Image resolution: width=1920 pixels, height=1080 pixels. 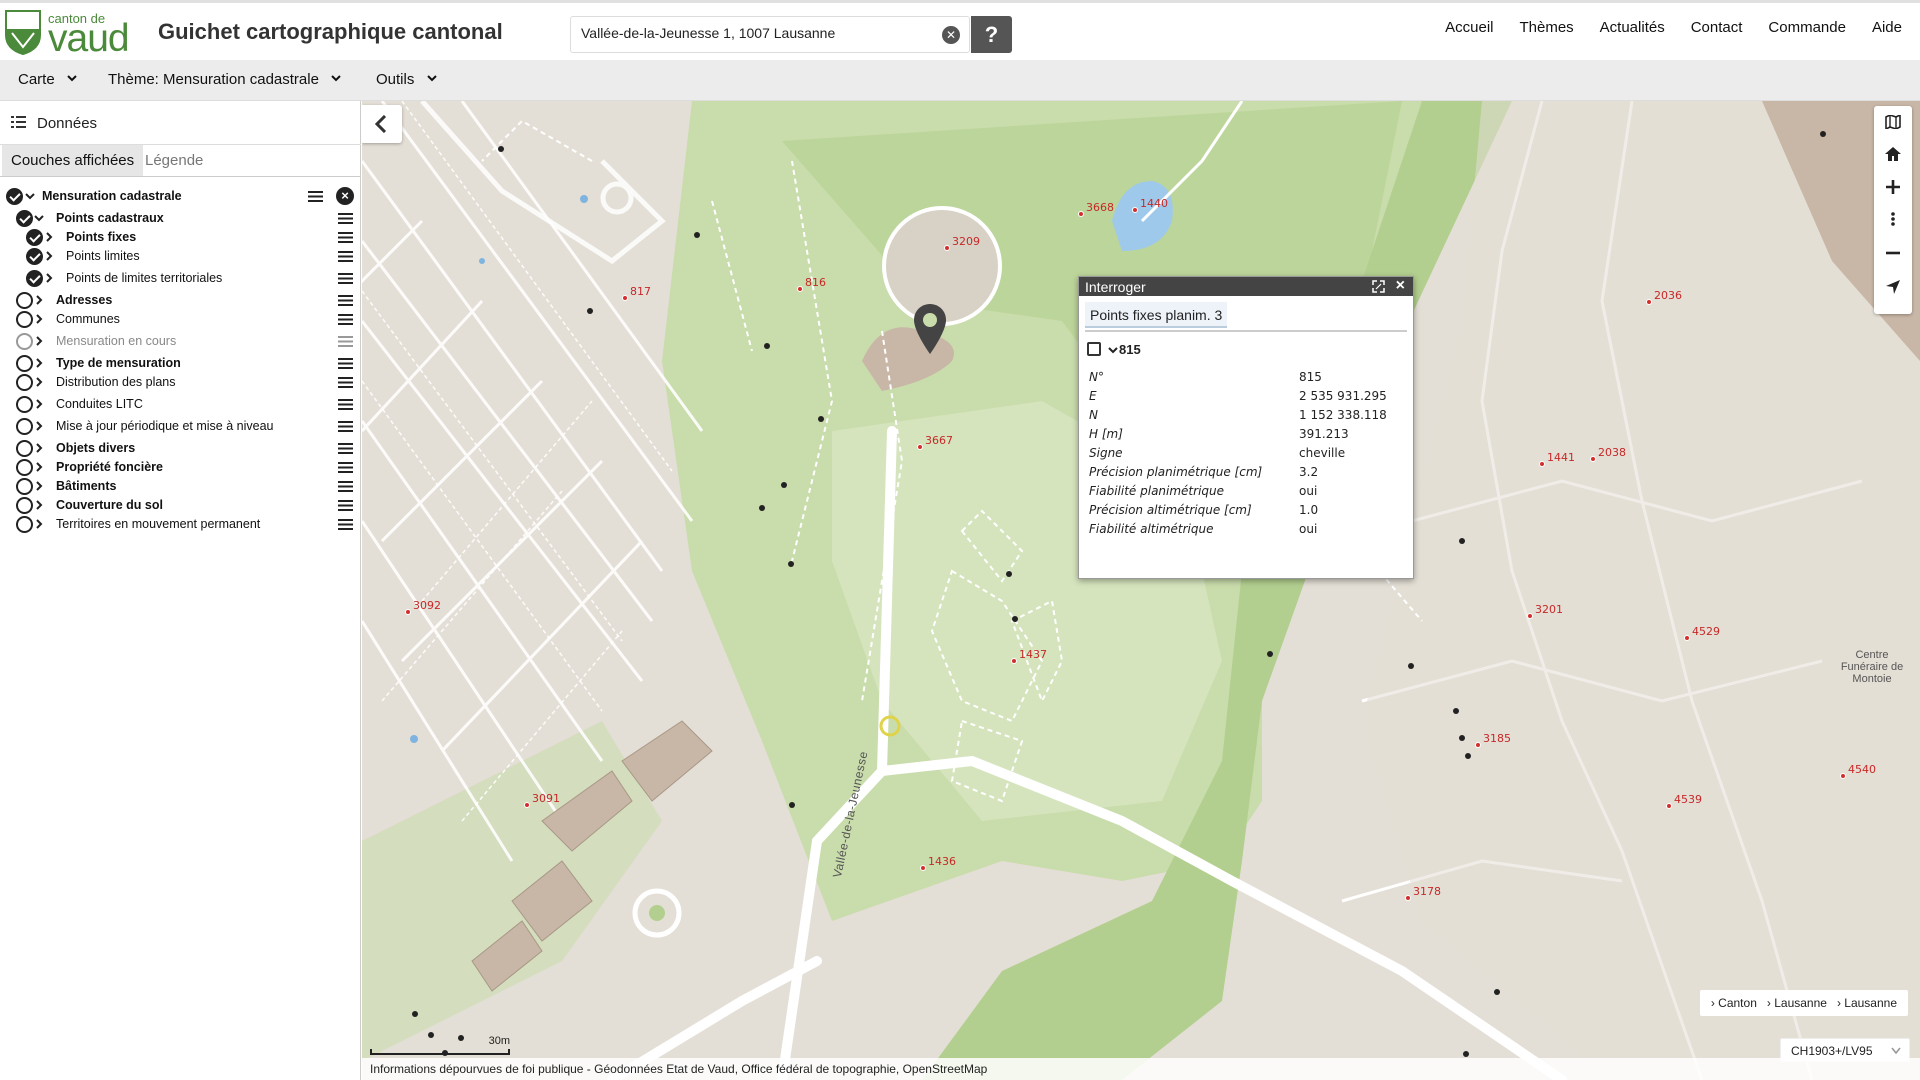 What do you see at coordinates (180, 319) in the screenshot?
I see `layer-row: Communes` at bounding box center [180, 319].